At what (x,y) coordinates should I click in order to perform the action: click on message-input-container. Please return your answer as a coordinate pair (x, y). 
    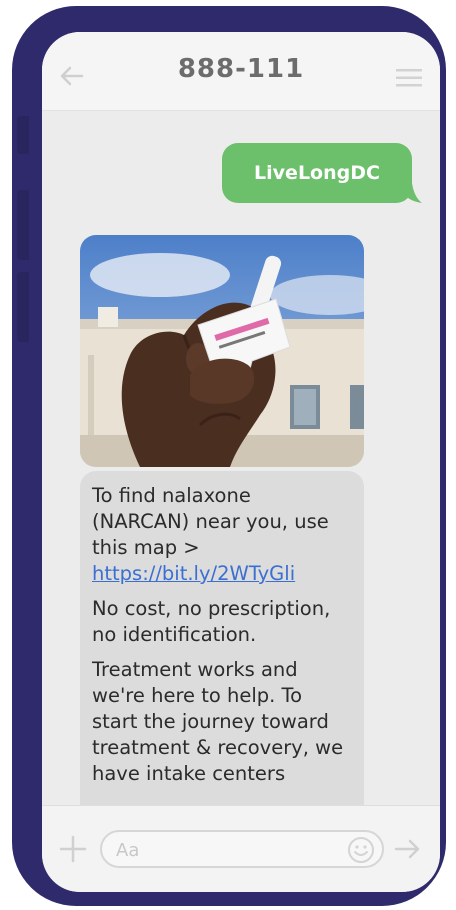
    Looking at the image, I should click on (242, 849).